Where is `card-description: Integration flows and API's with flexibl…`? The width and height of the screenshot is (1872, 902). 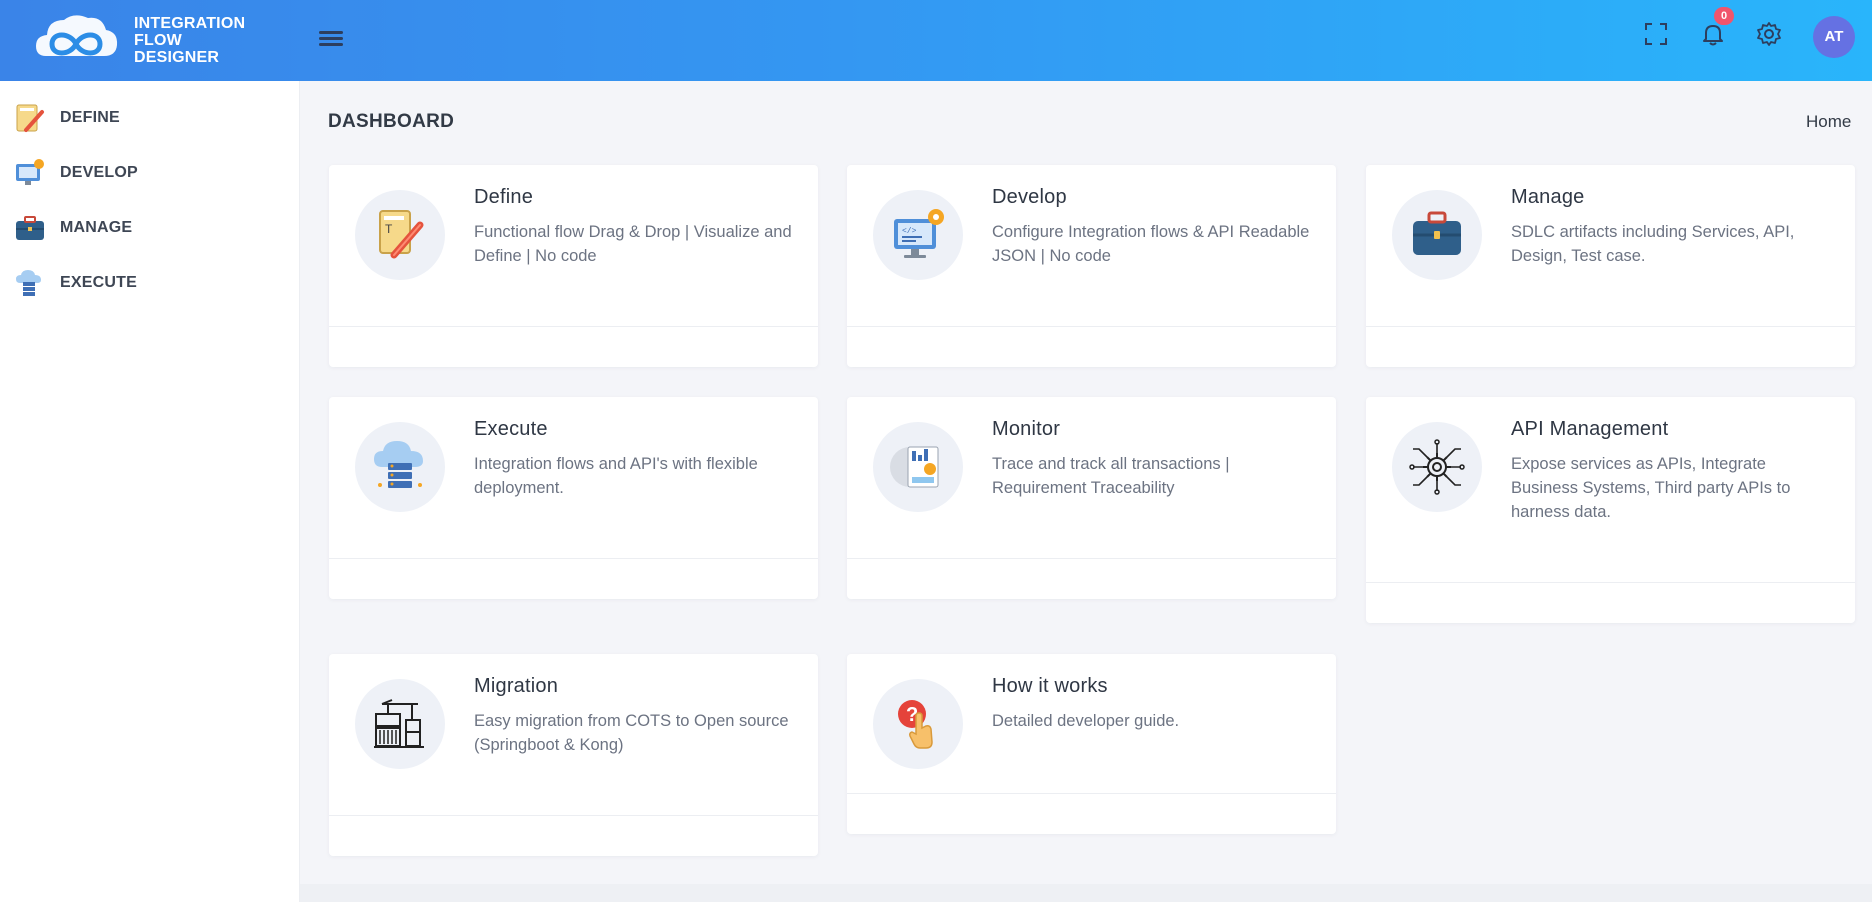
card-description: Integration flows and API's with flexibl… is located at coordinates (616, 476).